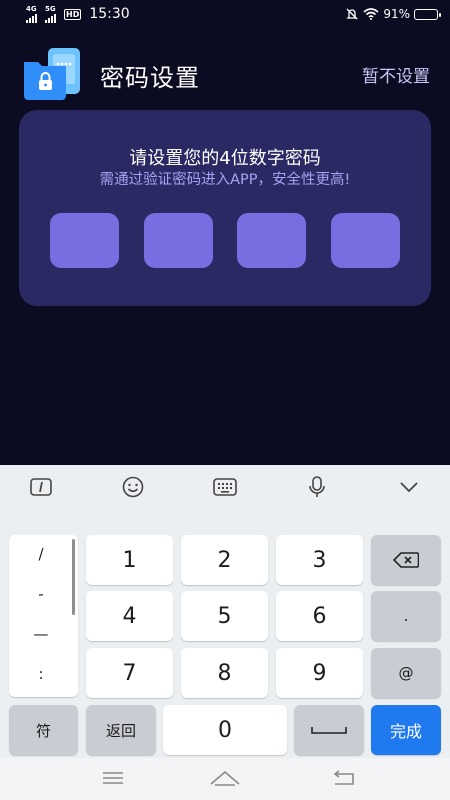  Describe the element at coordinates (121, 730) in the screenshot. I see `return-button: 返回` at that location.